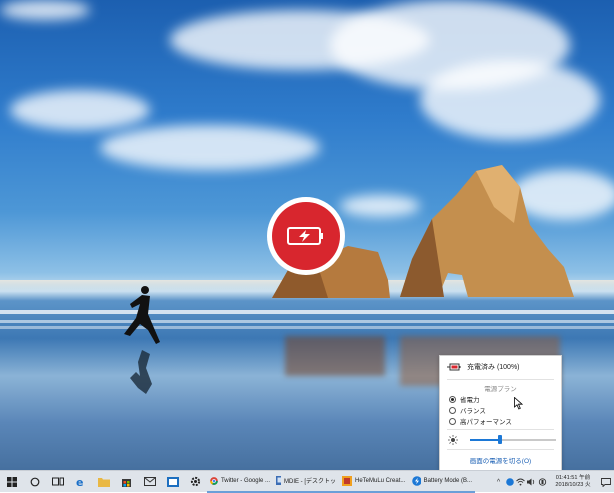 This screenshot has width=614, height=493. I want to click on brightness-slider-fill, so click(485, 440).